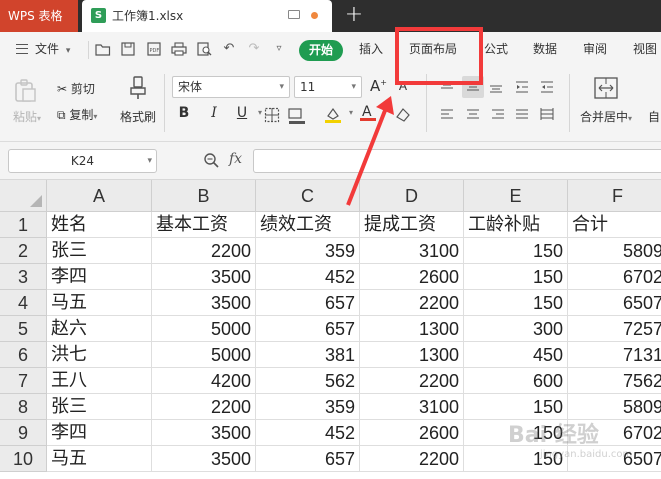 The image size is (661, 479). Describe the element at coordinates (308, 355) in the screenshot. I see `cell-c6: 381` at that location.